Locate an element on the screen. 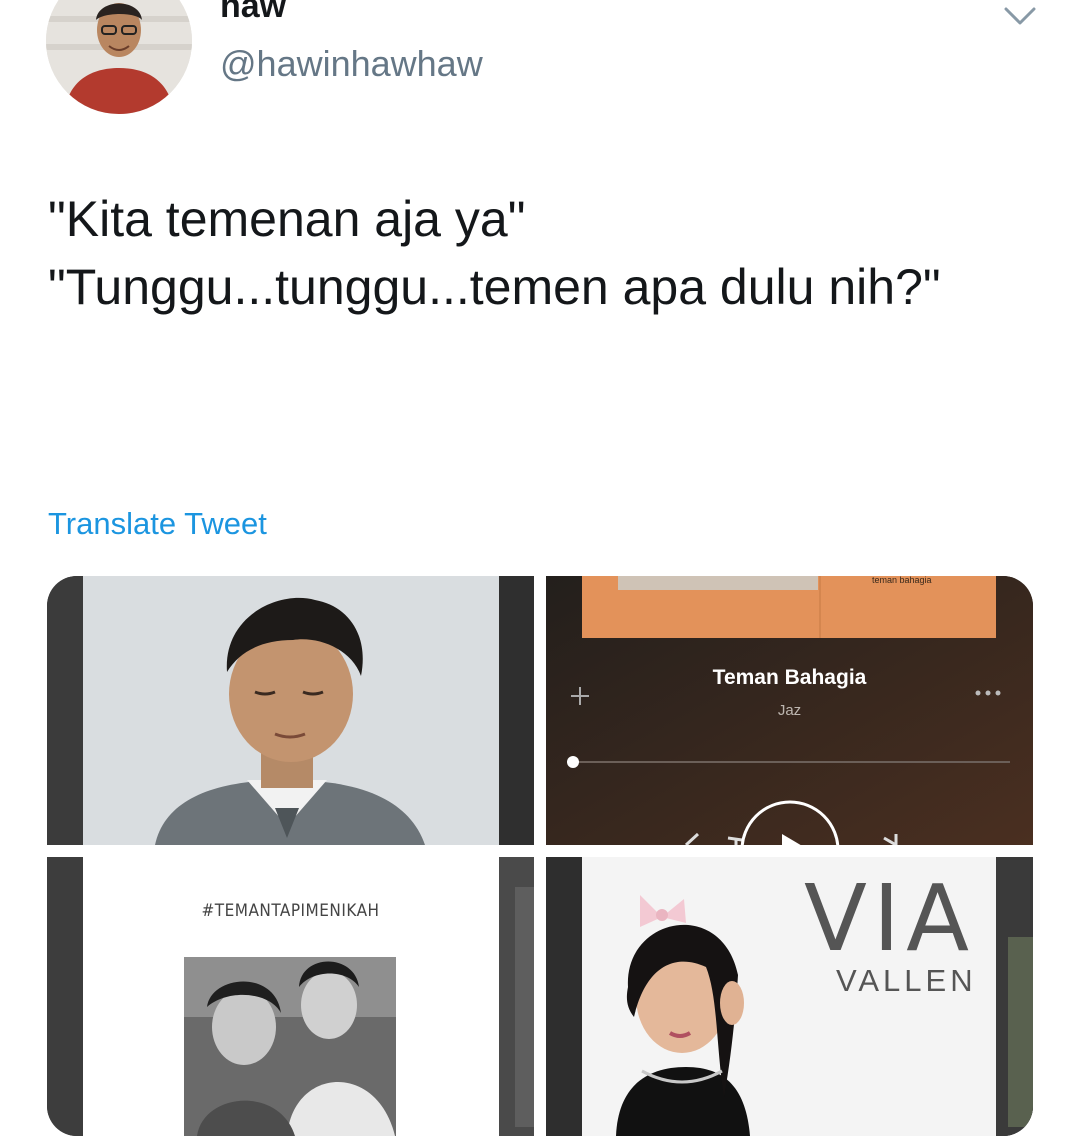 Image resolution: width=1080 pixels, height=1136 pixels. media-tile-poster: #TEMANTAPIMENIKAH is located at coordinates (290, 996).